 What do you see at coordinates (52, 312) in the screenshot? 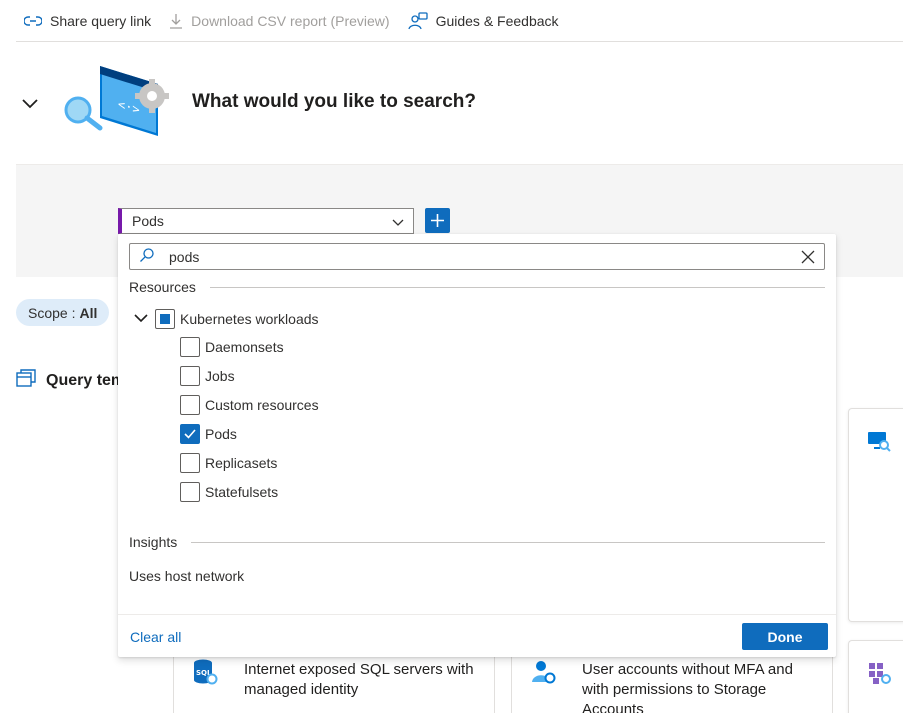
I see `scope-label: Scope :` at bounding box center [52, 312].